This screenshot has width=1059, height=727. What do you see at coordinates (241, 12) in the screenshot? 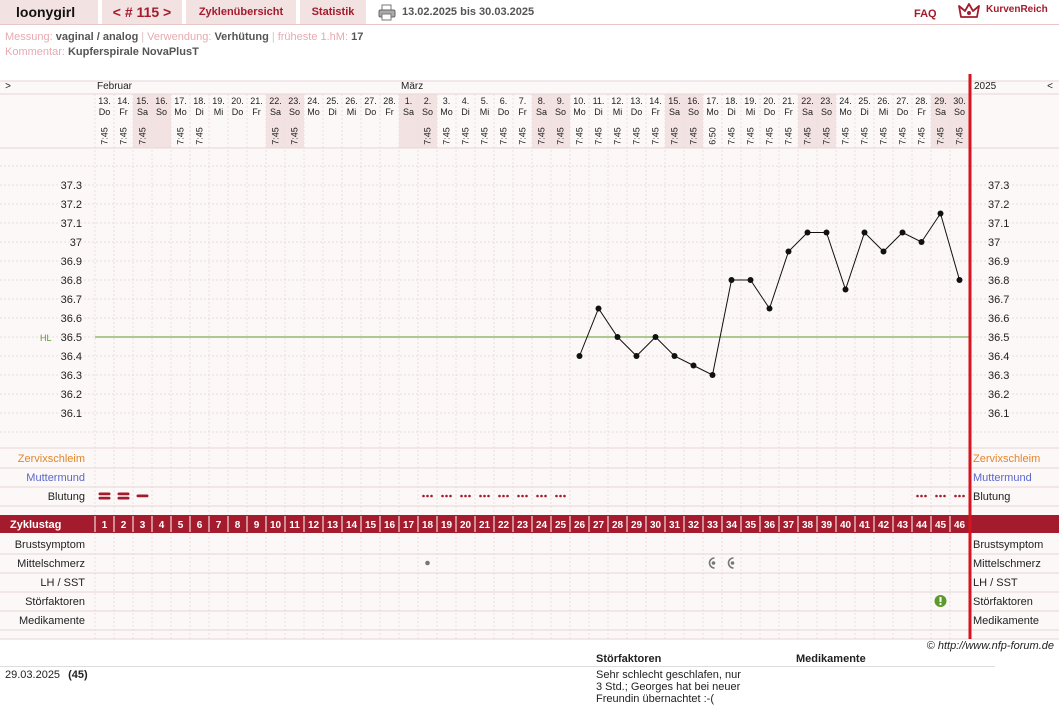
I see `tab-cycle-overview: Zyklenübersicht` at bounding box center [241, 12].